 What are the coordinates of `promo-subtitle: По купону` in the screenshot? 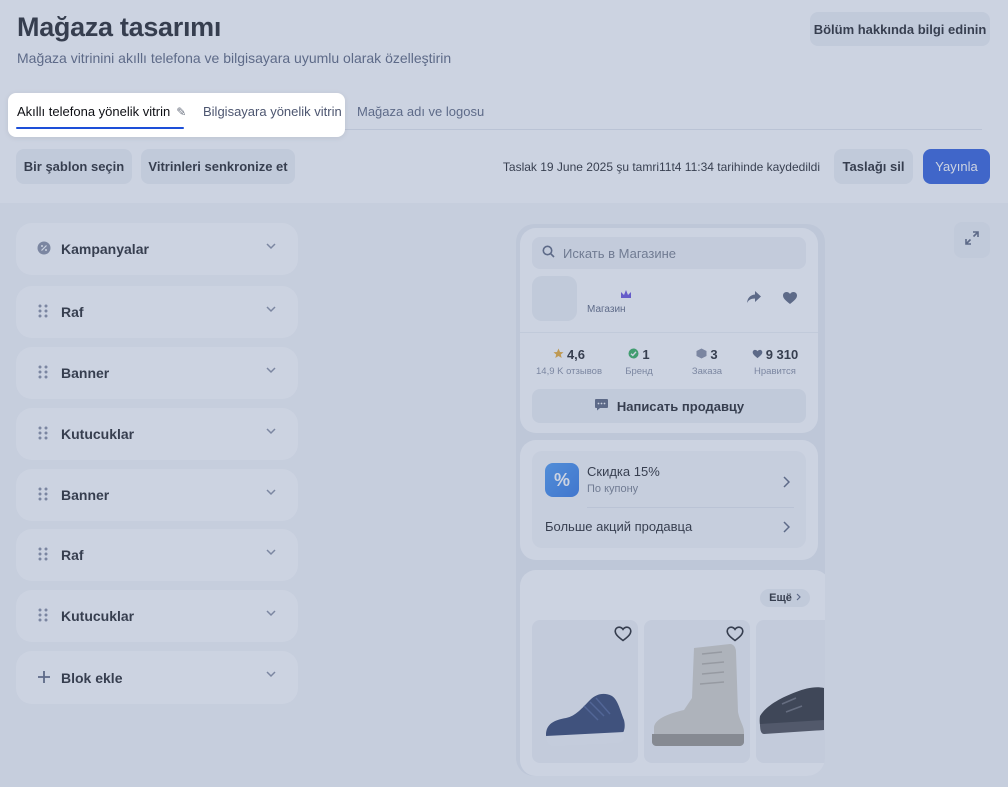 It's located at (613, 489).